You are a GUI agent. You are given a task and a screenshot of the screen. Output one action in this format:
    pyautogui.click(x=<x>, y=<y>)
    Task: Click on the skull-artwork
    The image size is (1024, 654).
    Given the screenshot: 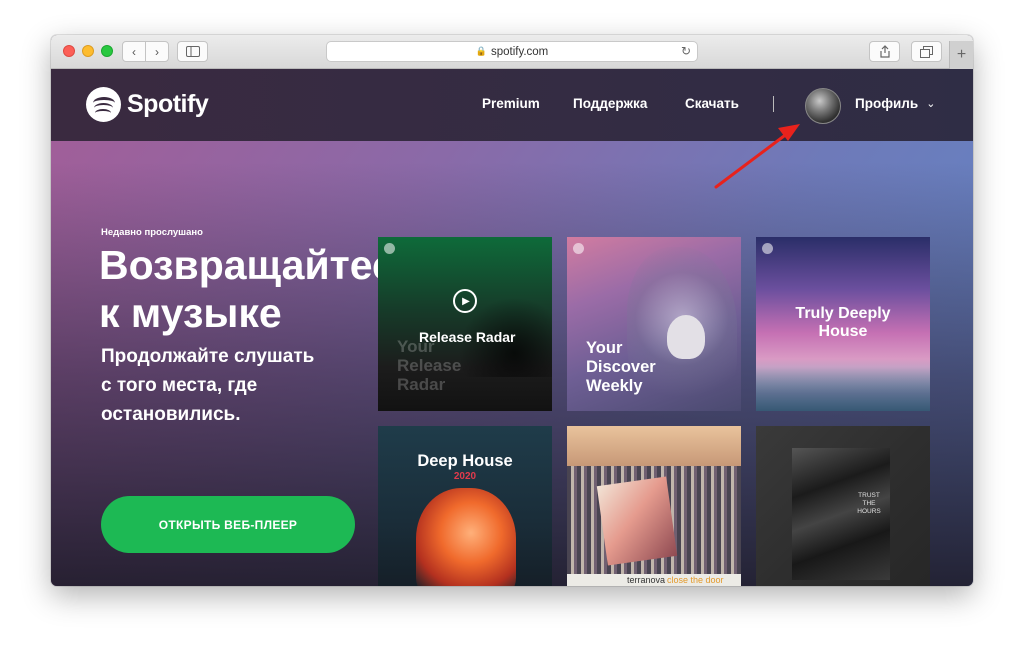 What is the action you would take?
    pyautogui.click(x=686, y=337)
    